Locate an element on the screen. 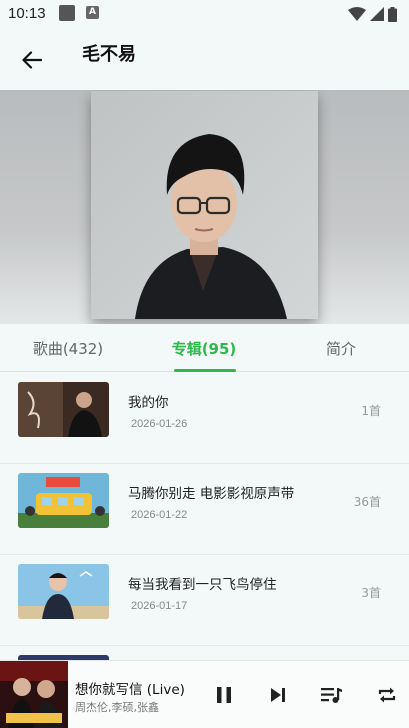 Image resolution: width=409 pixels, height=728 pixels. status-icons is located at coordinates (372, 14).